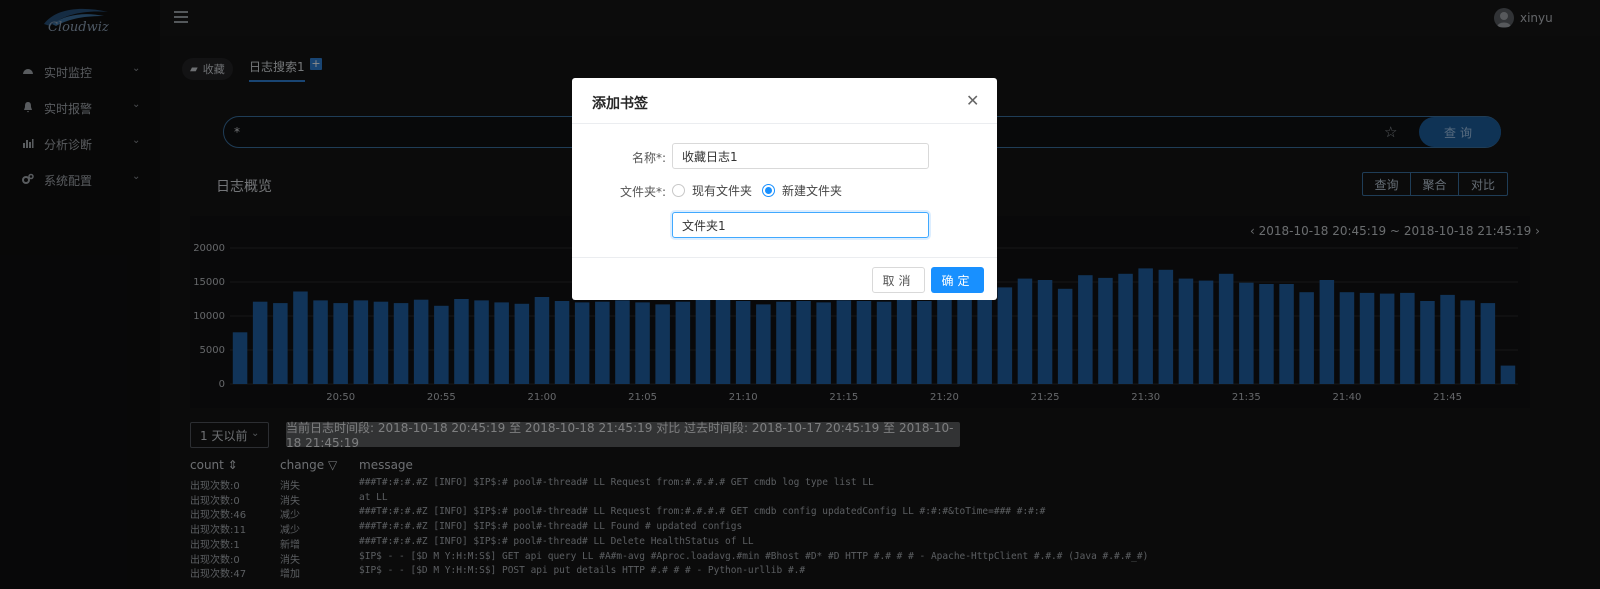 The height and width of the screenshot is (589, 1600). I want to click on radio-new-folder: 新建文件夹, so click(802, 190).